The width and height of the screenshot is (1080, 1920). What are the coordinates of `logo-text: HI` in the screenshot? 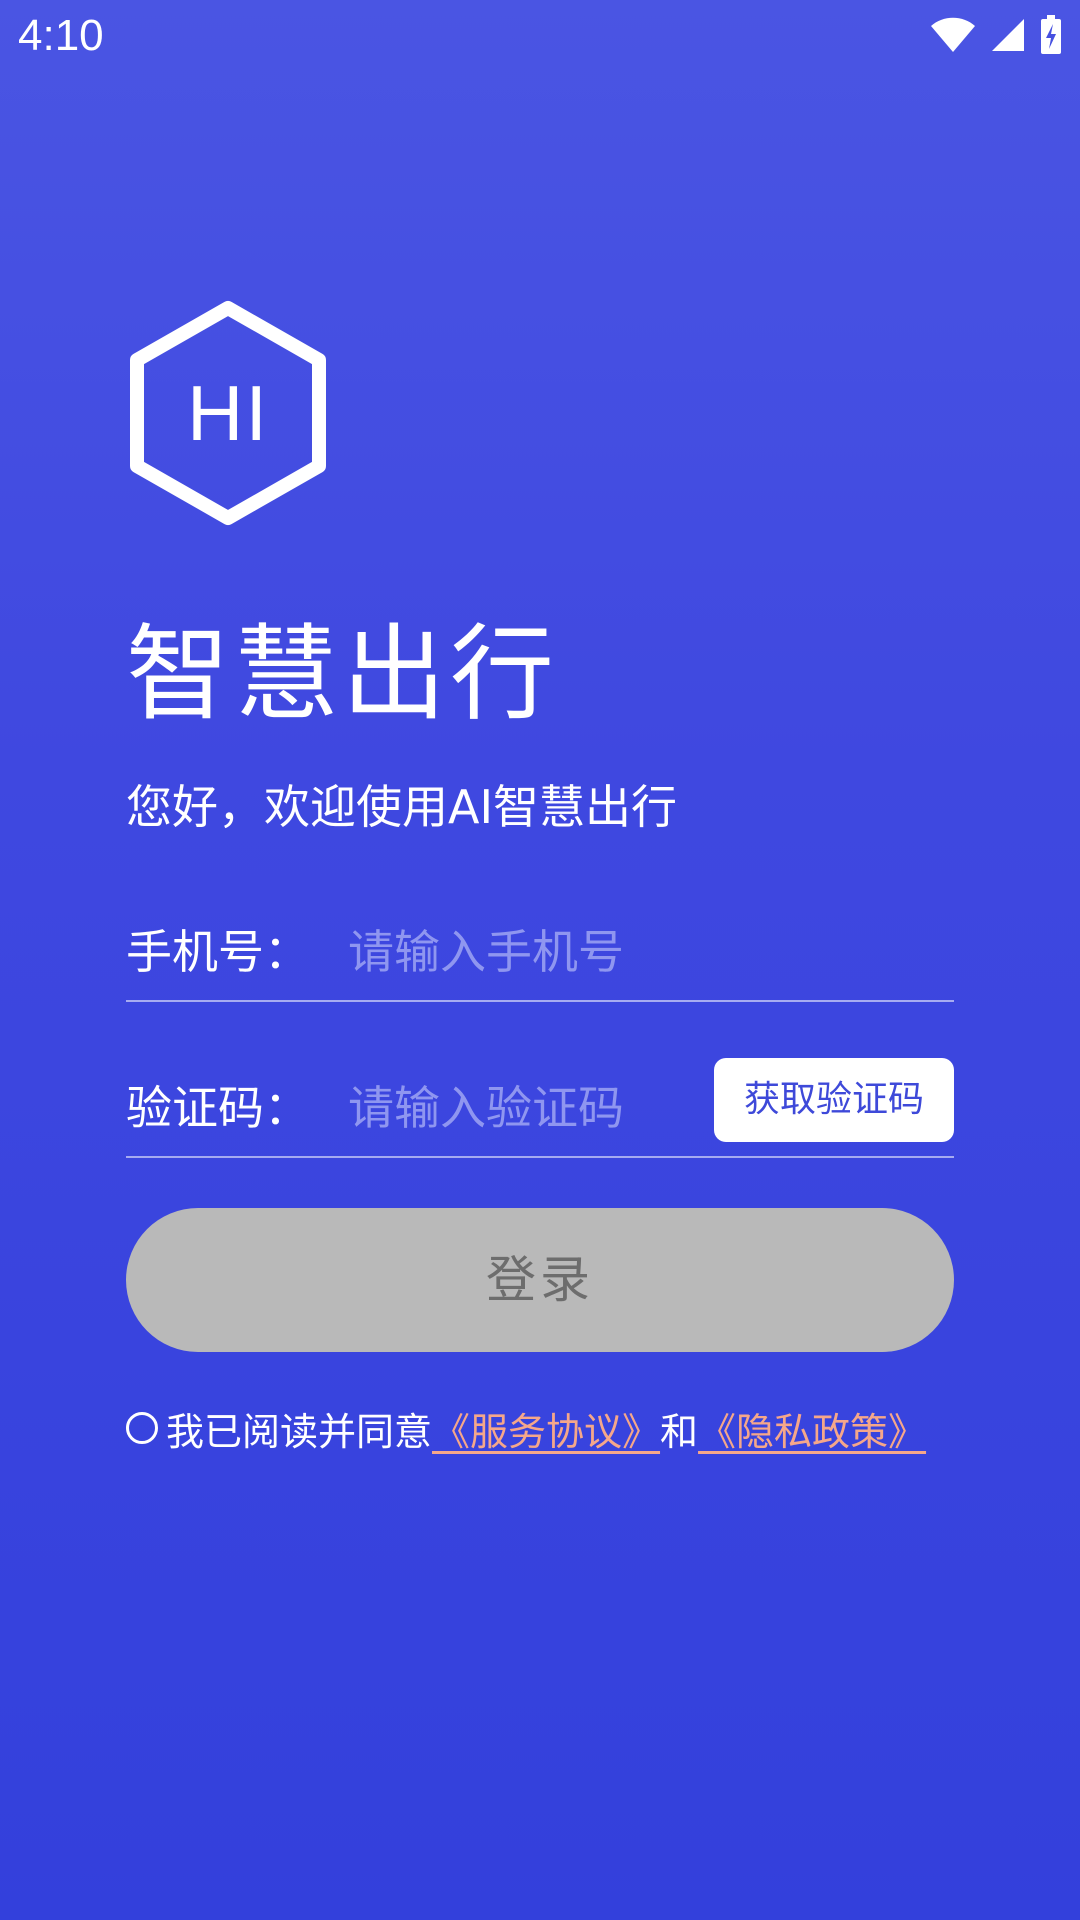 It's located at (228, 412).